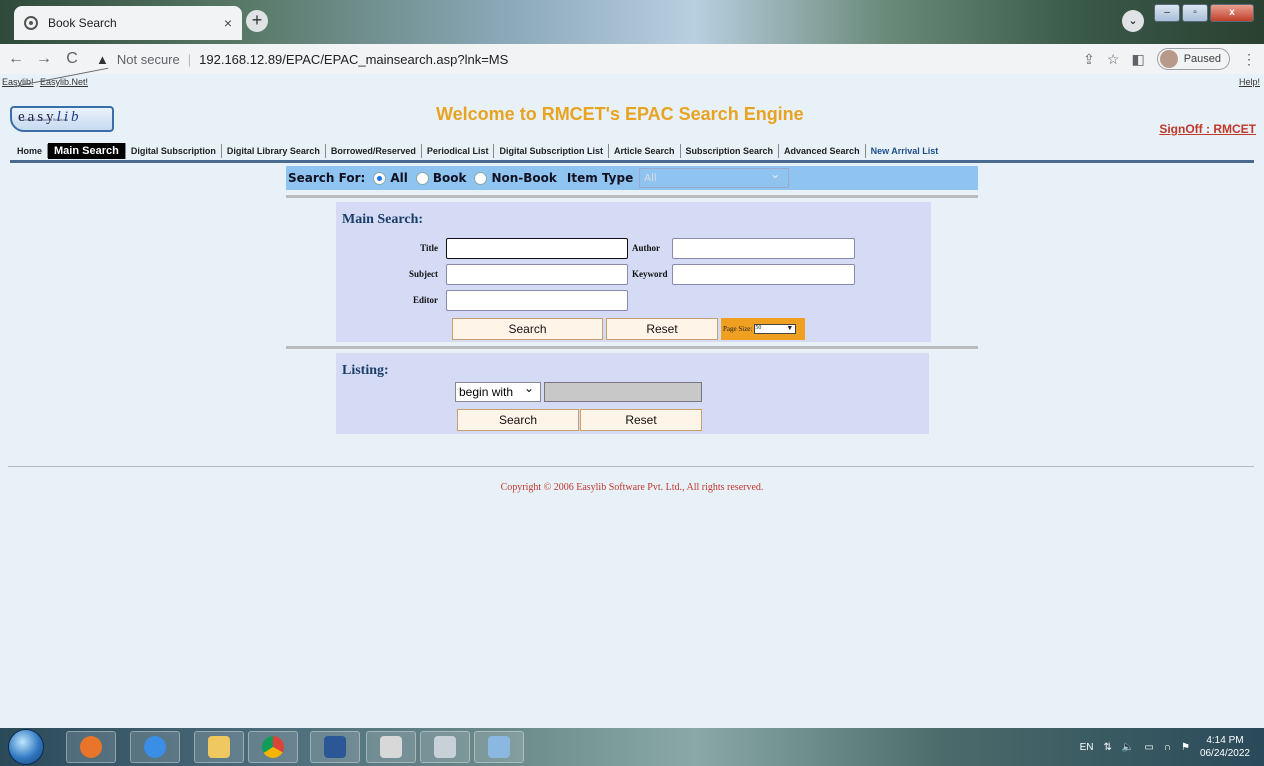 The image size is (1264, 766). I want to click on pen-icon, so click(499, 747).